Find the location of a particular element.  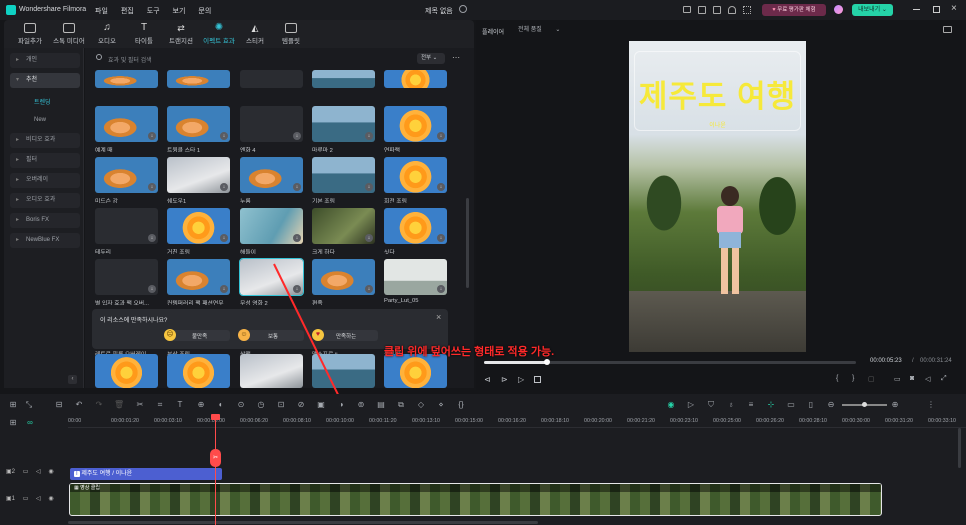

tab-import: 파일추가 is located at coordinates (30, 34).